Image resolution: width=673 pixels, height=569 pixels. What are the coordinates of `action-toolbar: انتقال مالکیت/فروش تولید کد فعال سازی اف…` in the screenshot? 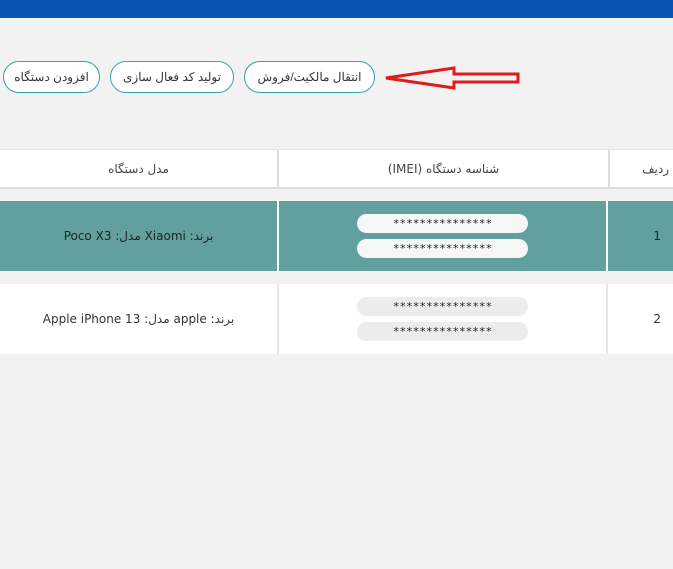 It's located at (189, 77).